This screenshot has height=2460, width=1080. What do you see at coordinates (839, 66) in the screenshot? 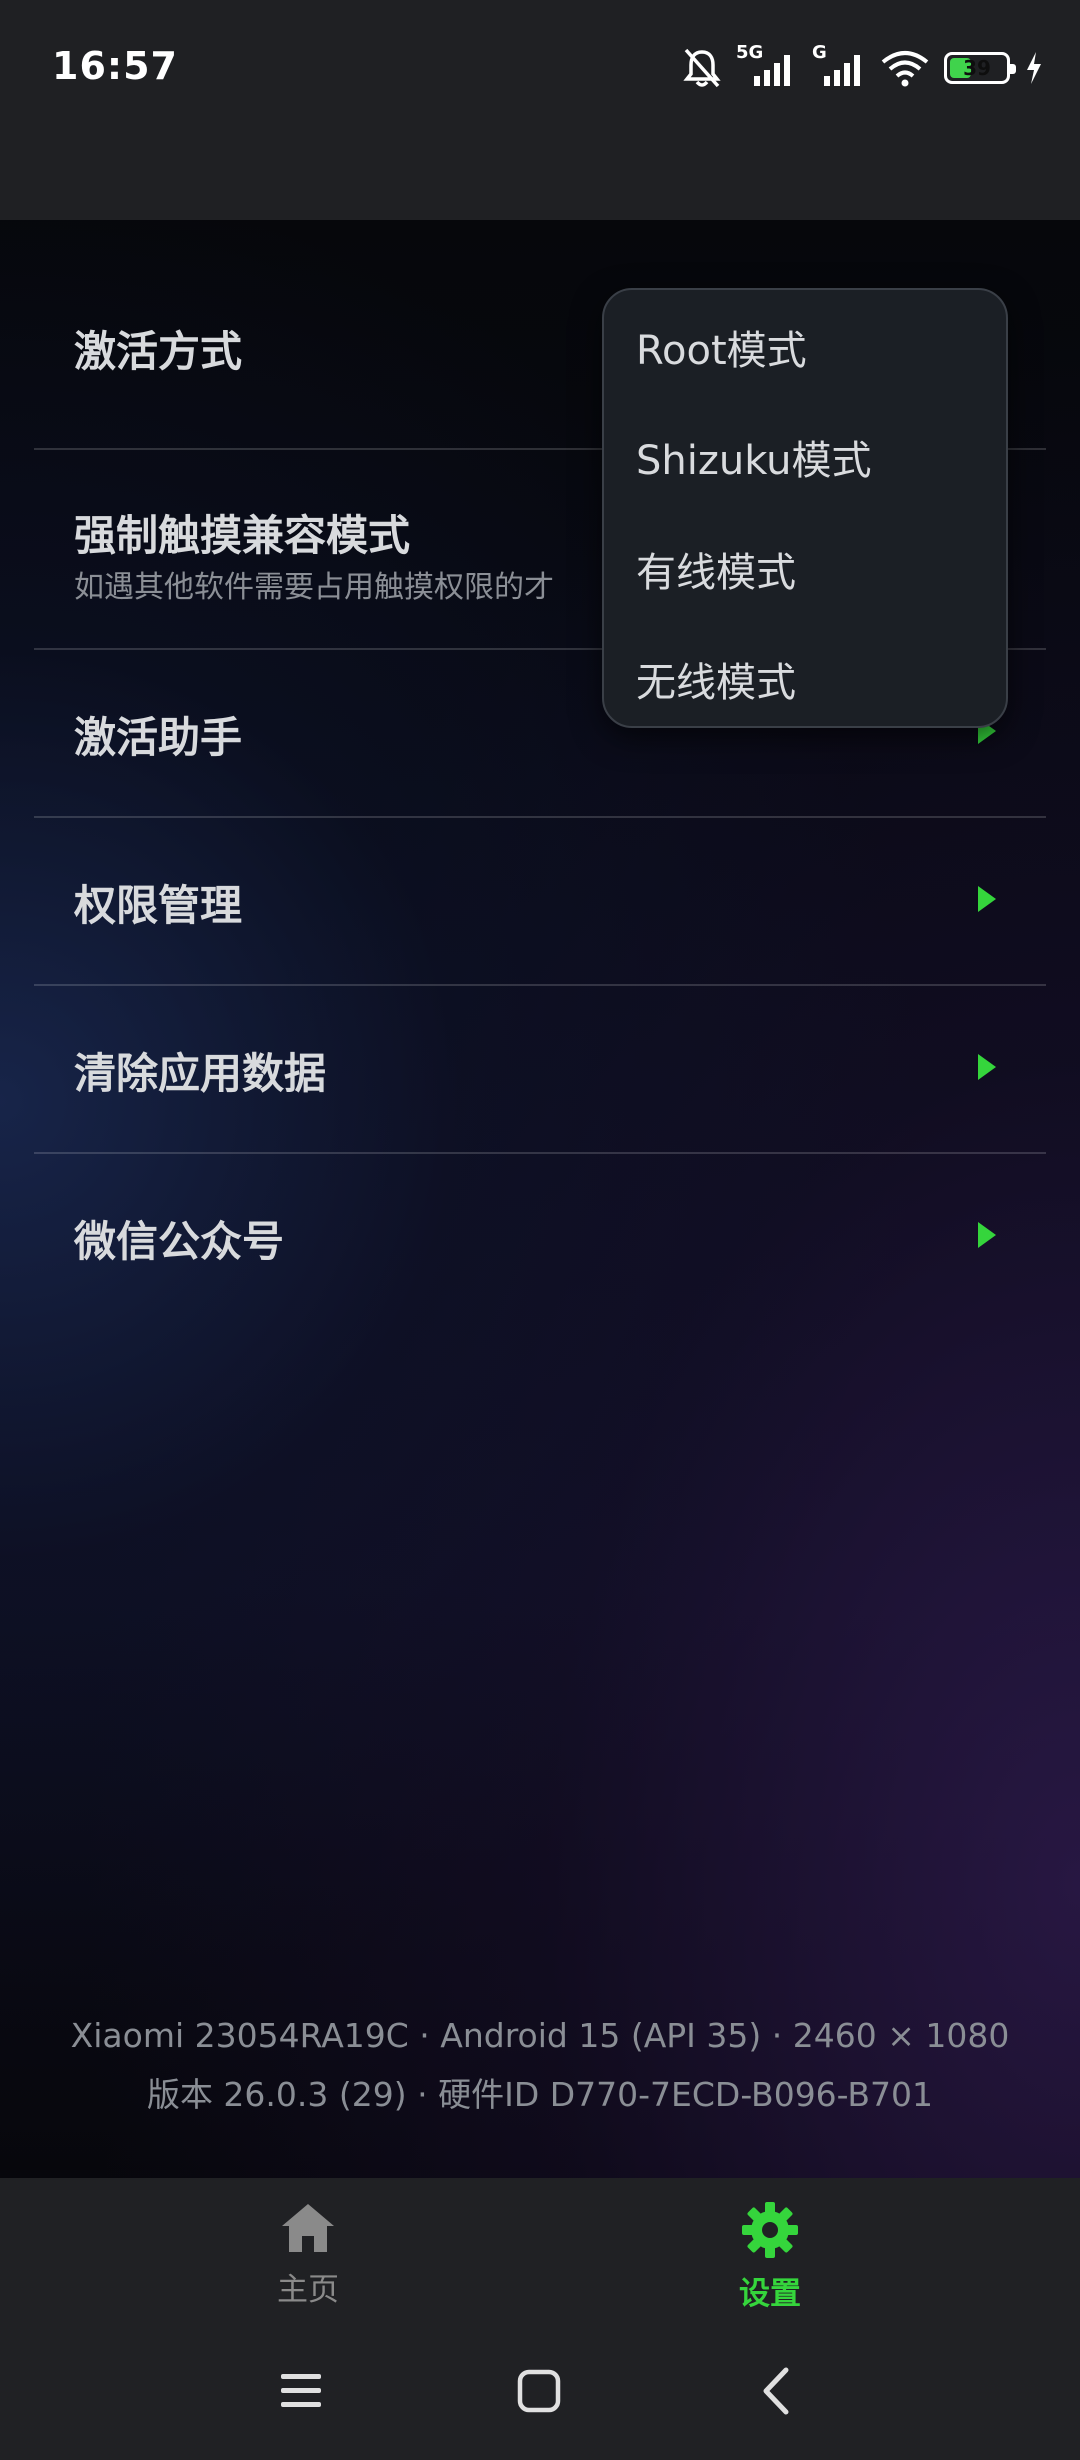
I see `signal-g-icon: G` at bounding box center [839, 66].